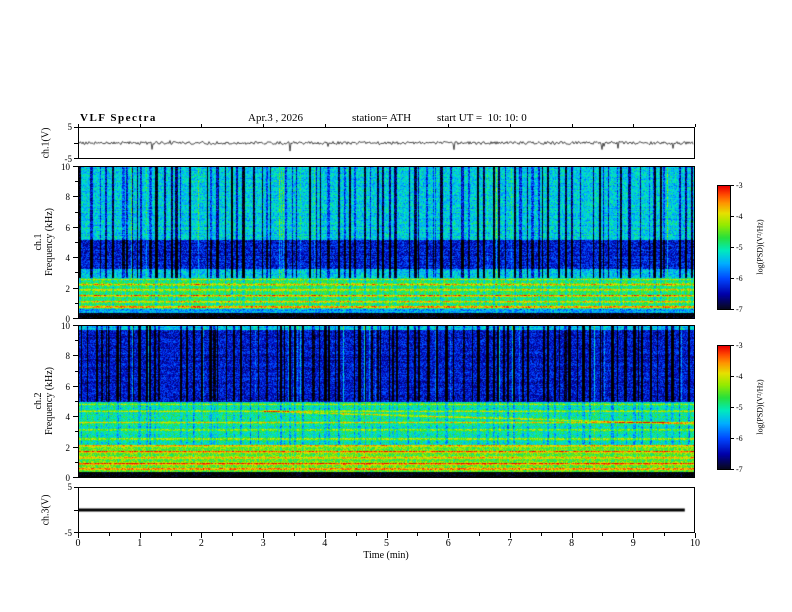 The height and width of the screenshot is (612, 792). Describe the element at coordinates (78, 543) in the screenshot. I see `time-tick-label: 0` at that location.